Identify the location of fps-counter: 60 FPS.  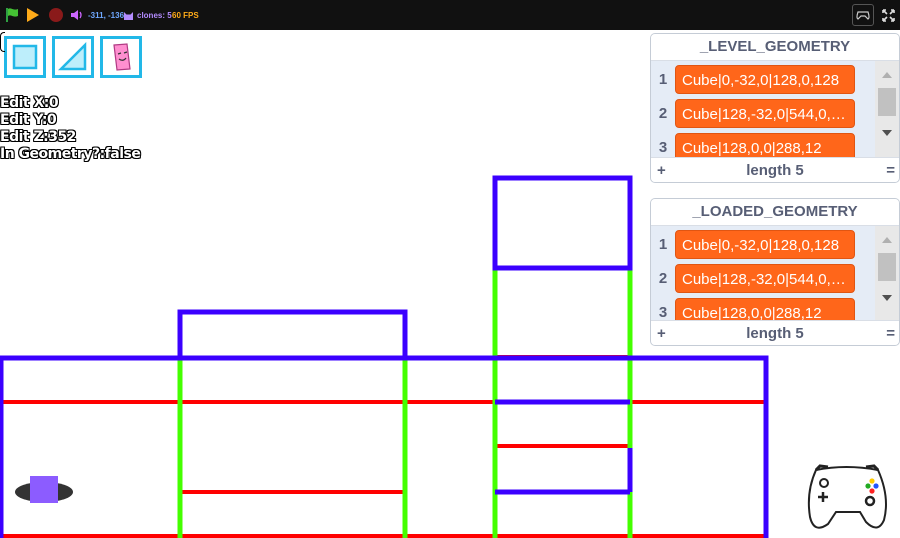
(185, 15).